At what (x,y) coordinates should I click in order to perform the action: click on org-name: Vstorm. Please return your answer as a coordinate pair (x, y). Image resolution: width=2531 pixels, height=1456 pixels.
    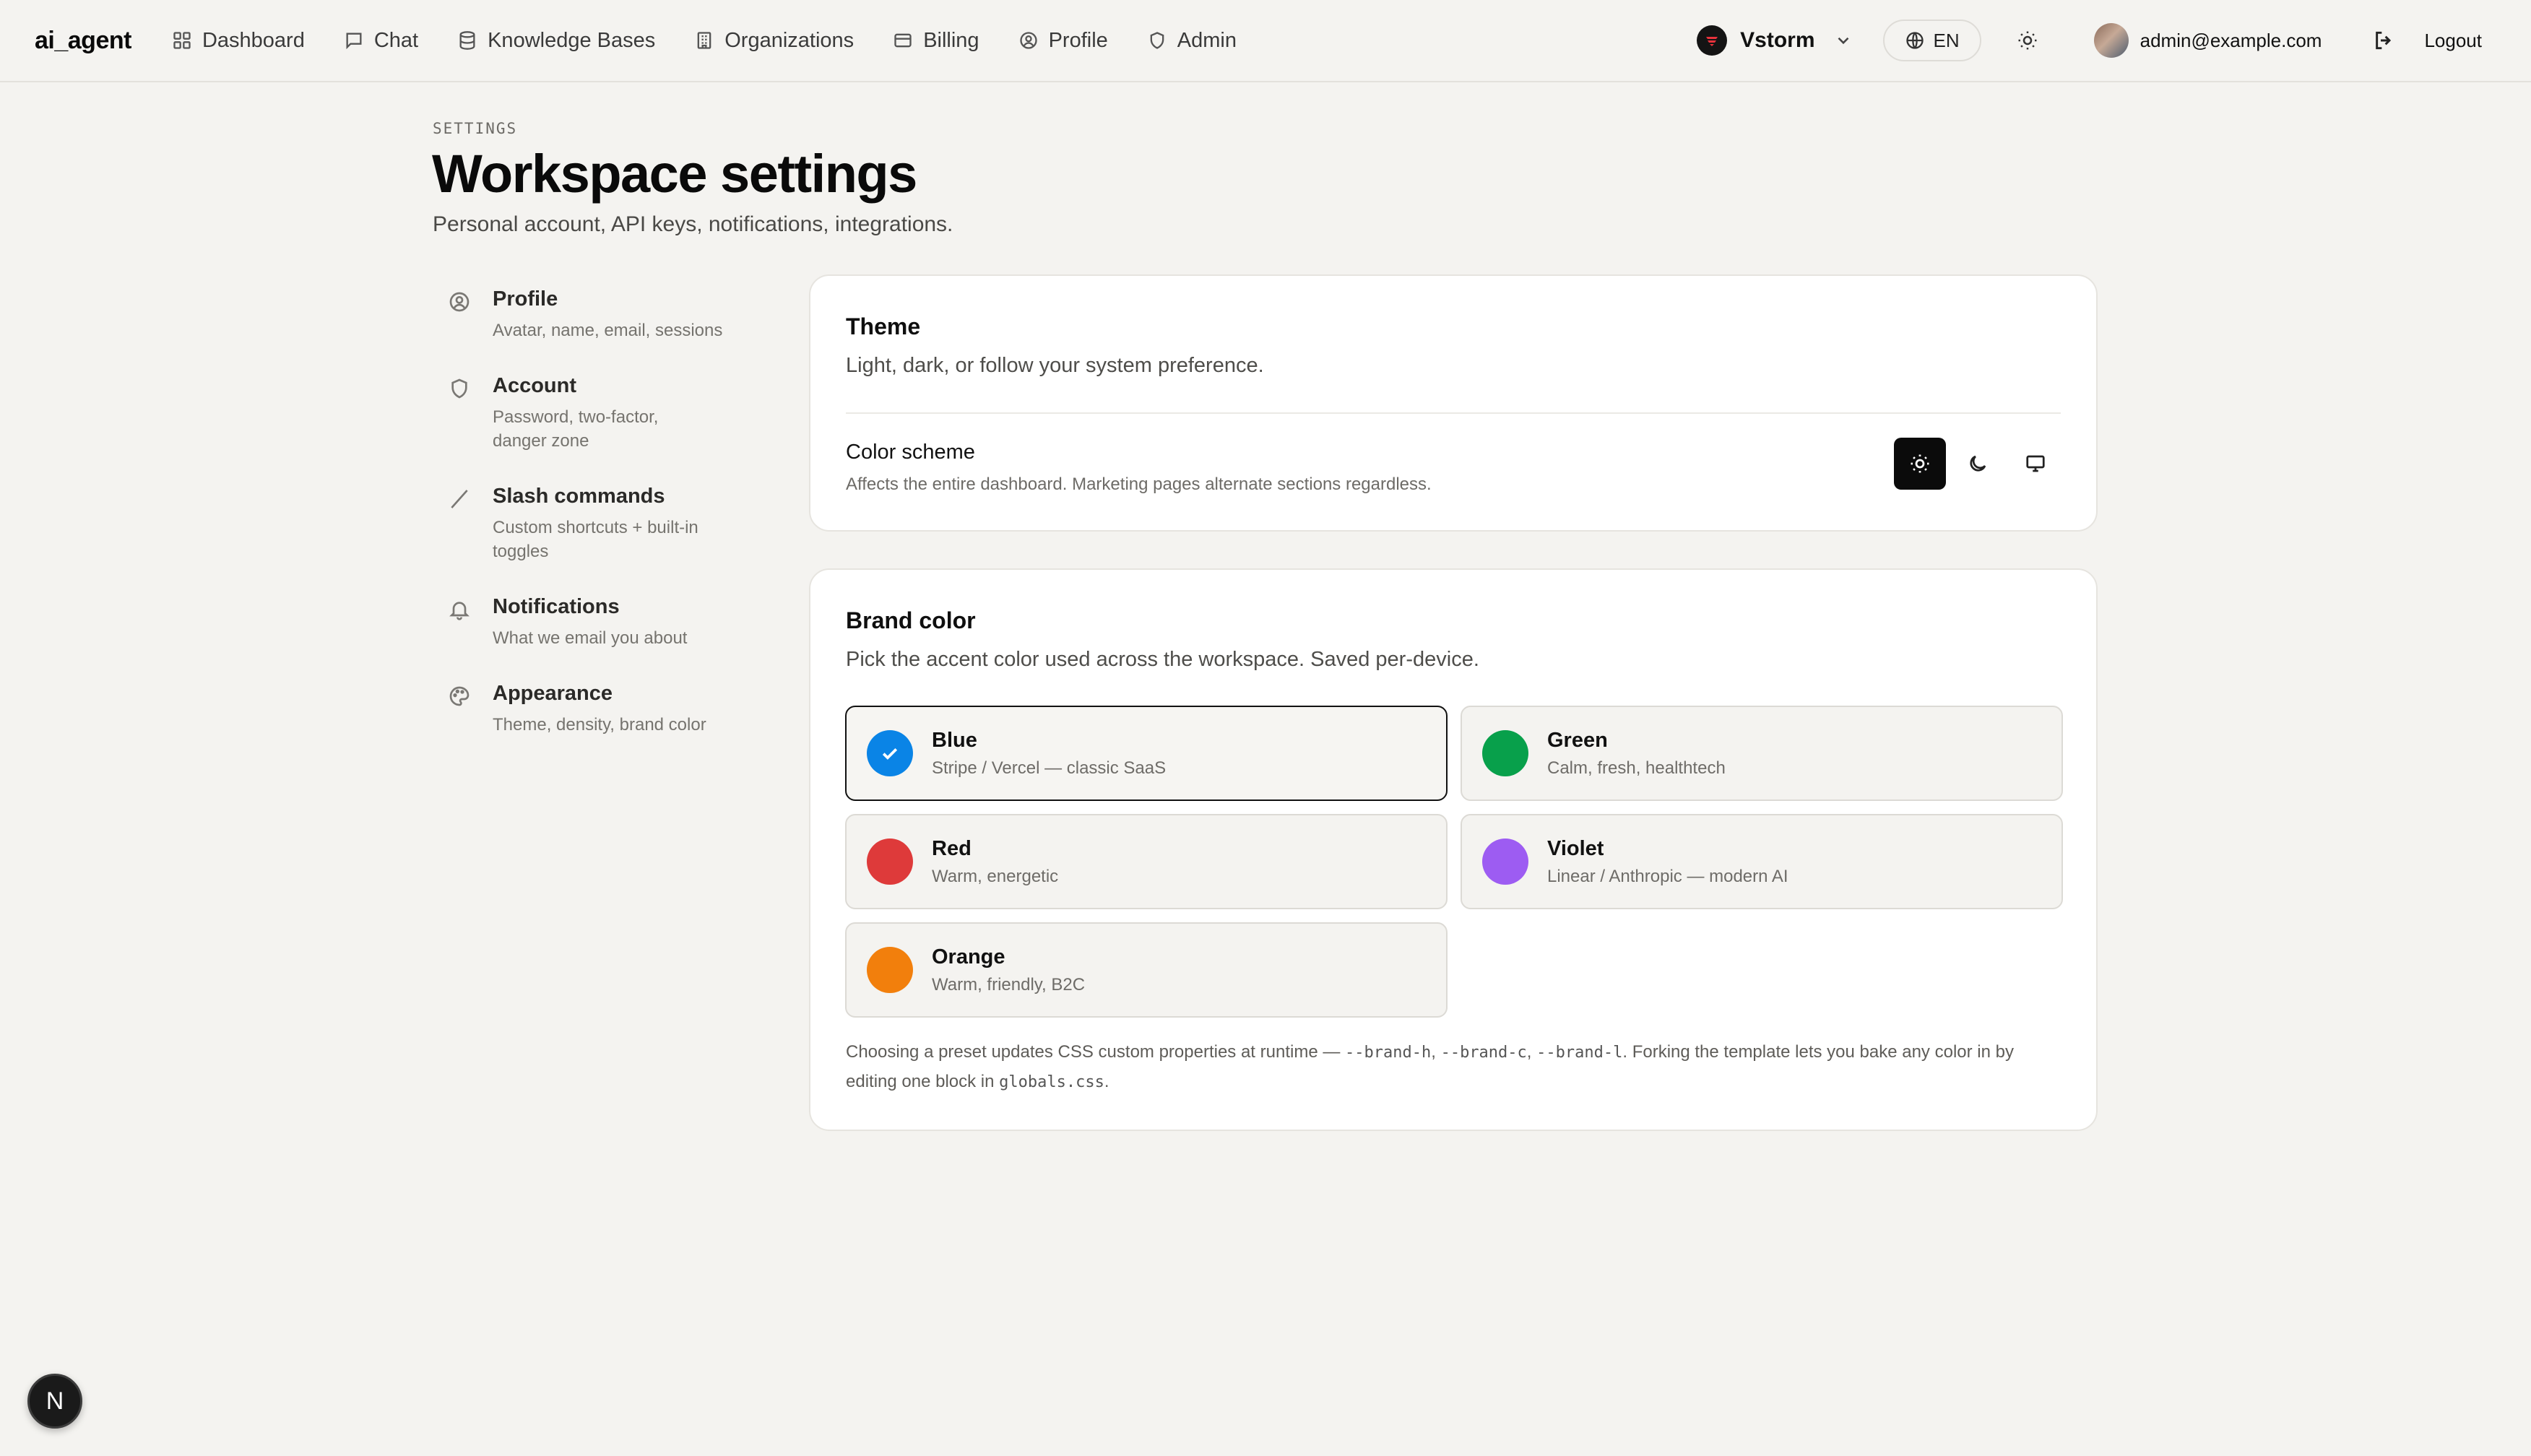
    Looking at the image, I should click on (1778, 40).